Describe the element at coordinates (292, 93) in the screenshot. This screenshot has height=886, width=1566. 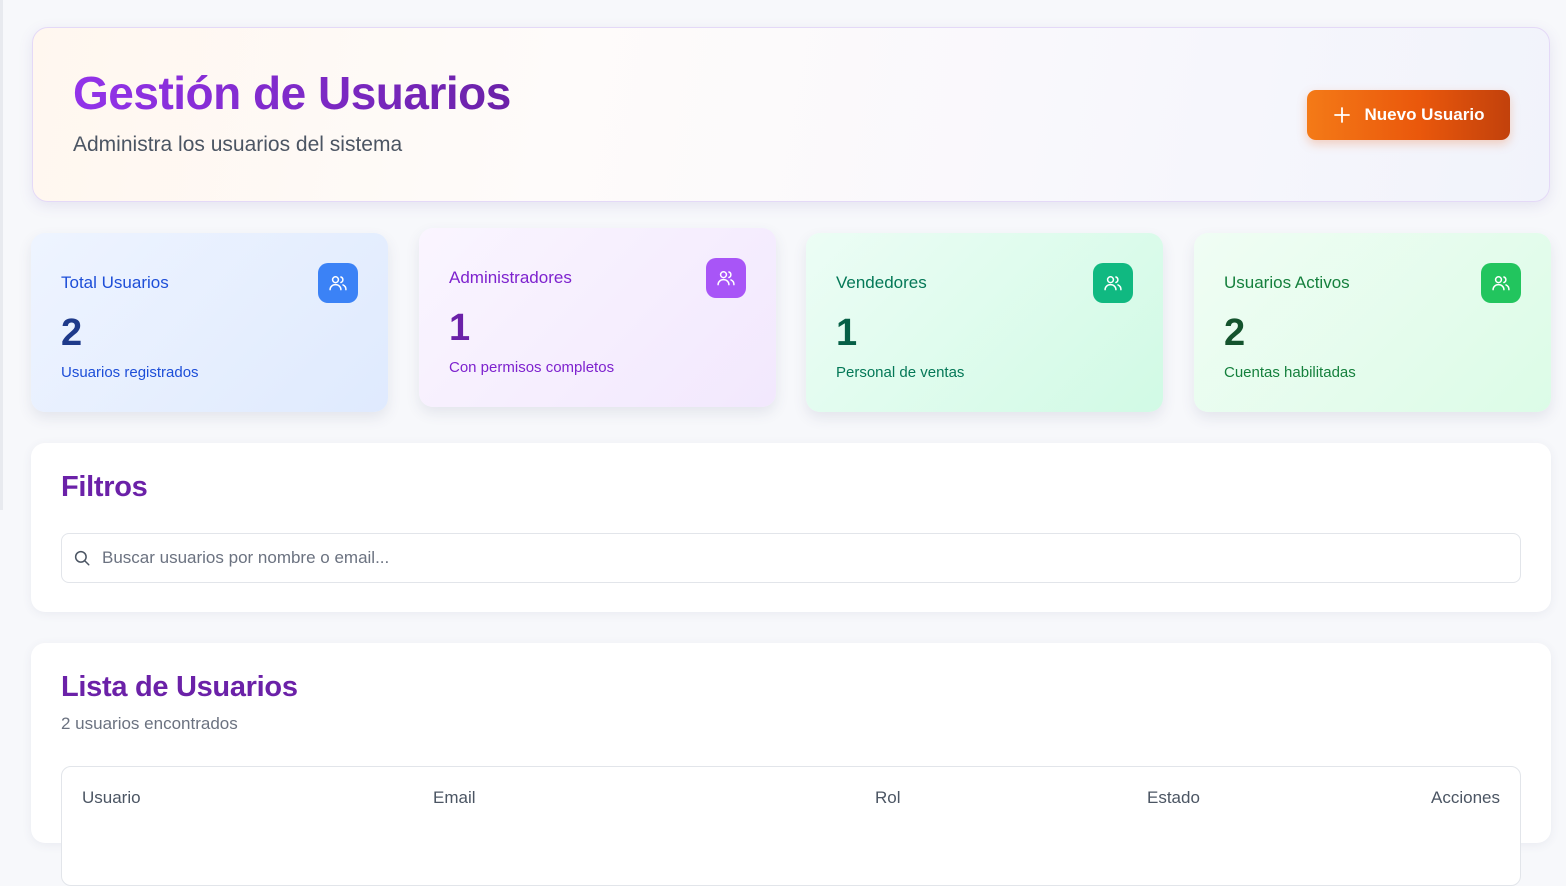
I see `page-title: Gestión de Usuarios` at that location.